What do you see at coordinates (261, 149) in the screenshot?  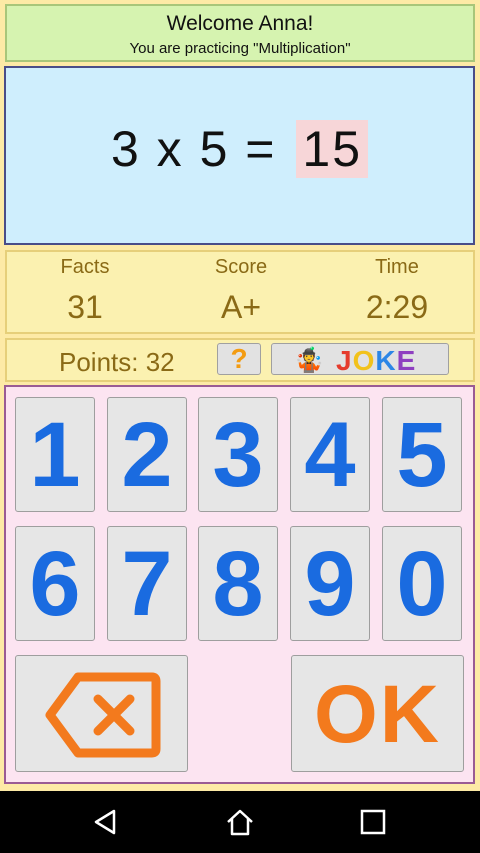 I see `equals-sign: =` at bounding box center [261, 149].